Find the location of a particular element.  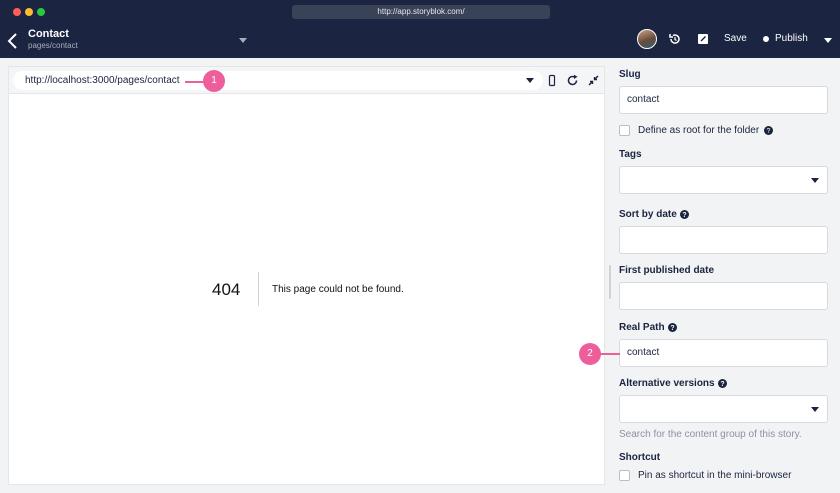

preview-toolbar: http://localhost:3000/pages/contact is located at coordinates (306, 80).